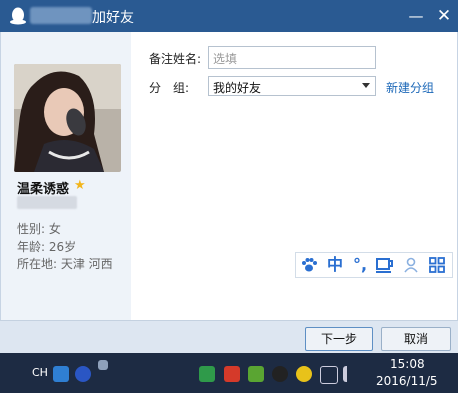  Describe the element at coordinates (407, 364) in the screenshot. I see `clock-time: 15:08` at that location.